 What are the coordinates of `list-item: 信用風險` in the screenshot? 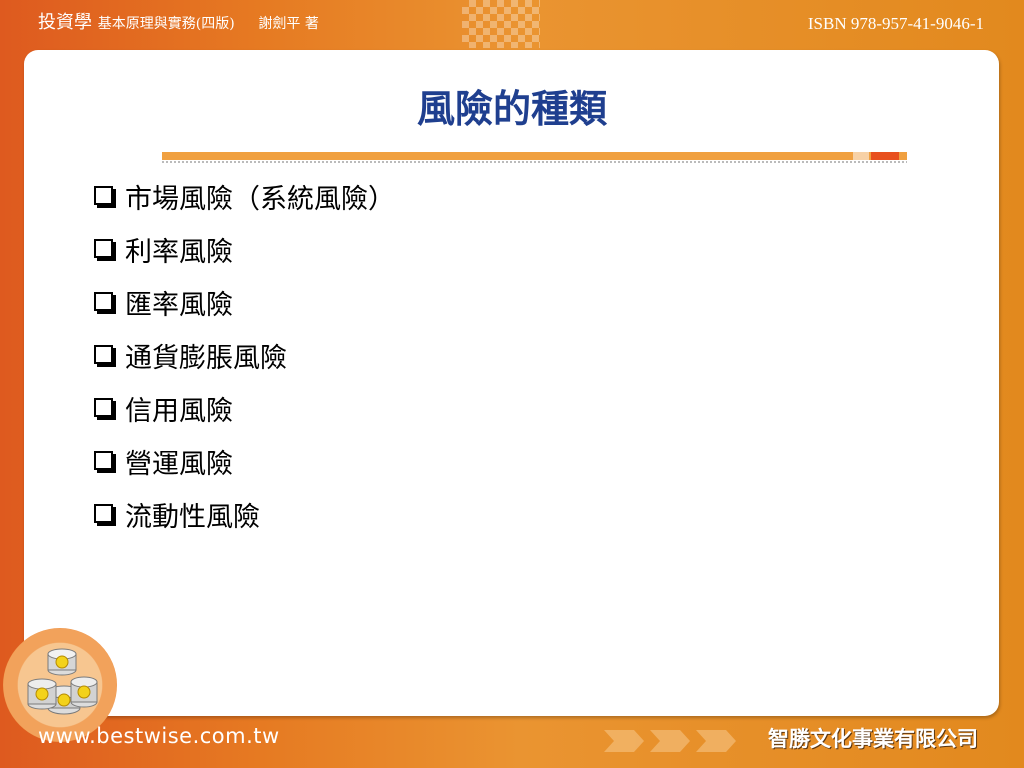 It's located at (244, 408).